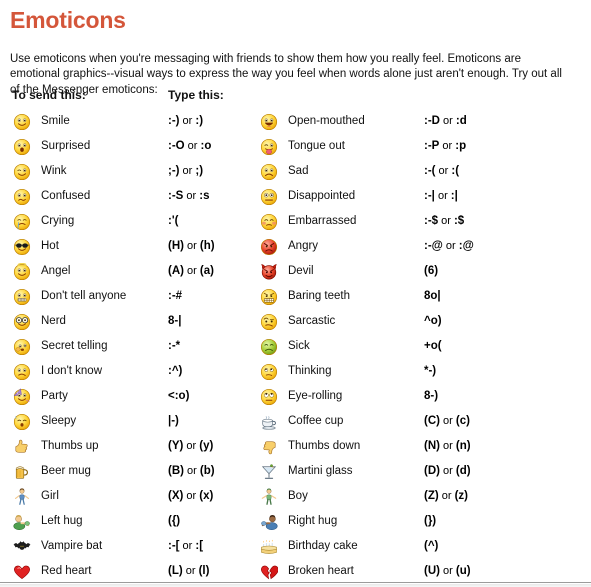 This screenshot has width=591, height=587. What do you see at coordinates (66, 146) in the screenshot?
I see `emoticon-label: Surprised` at bounding box center [66, 146].